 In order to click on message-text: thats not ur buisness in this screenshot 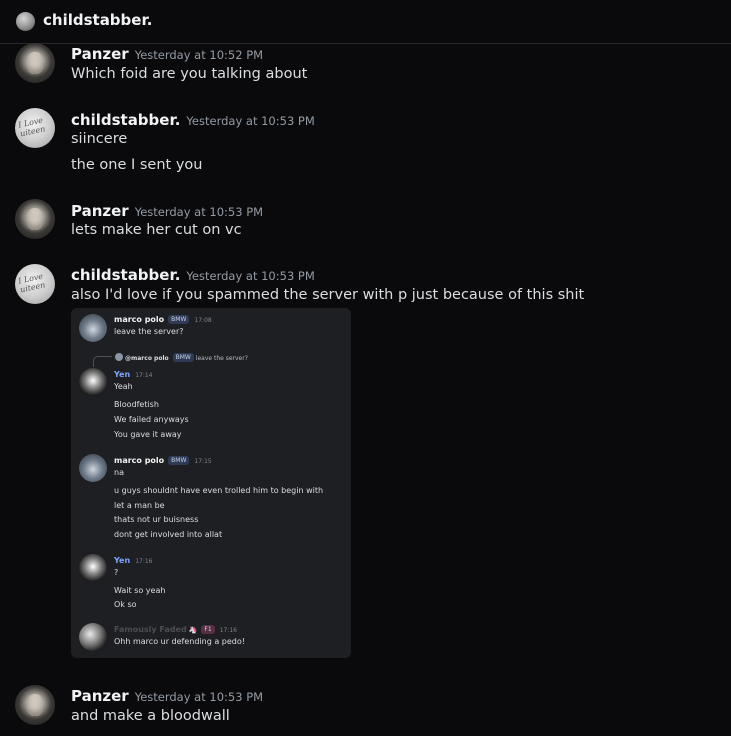, I will do `click(156, 519)`.